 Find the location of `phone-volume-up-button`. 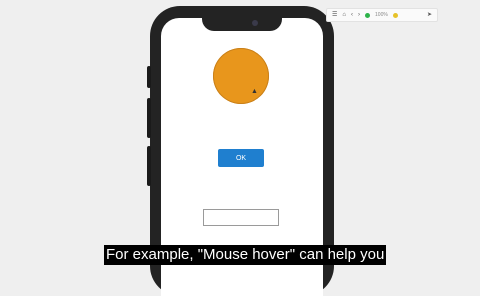

phone-volume-up-button is located at coordinates (149, 118).